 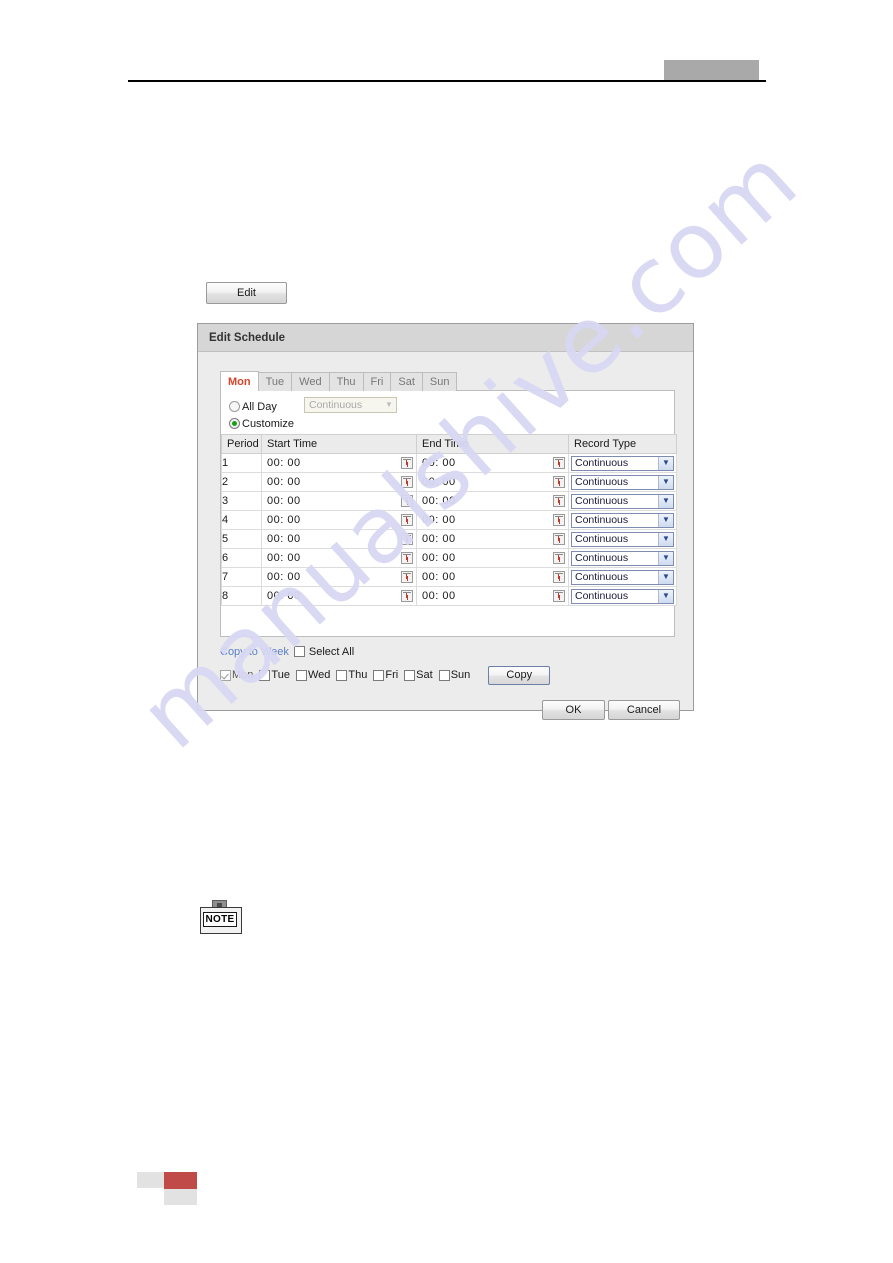 What do you see at coordinates (439, 381) in the screenshot?
I see `tab-sun: Sun` at bounding box center [439, 381].